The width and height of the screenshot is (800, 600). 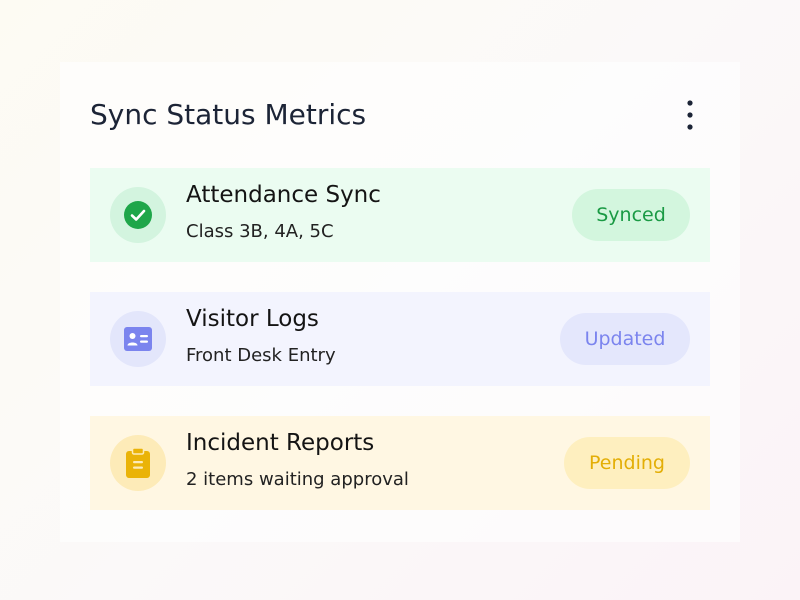 I want to click on attendance-icon-wrap, so click(x=138, y=215).